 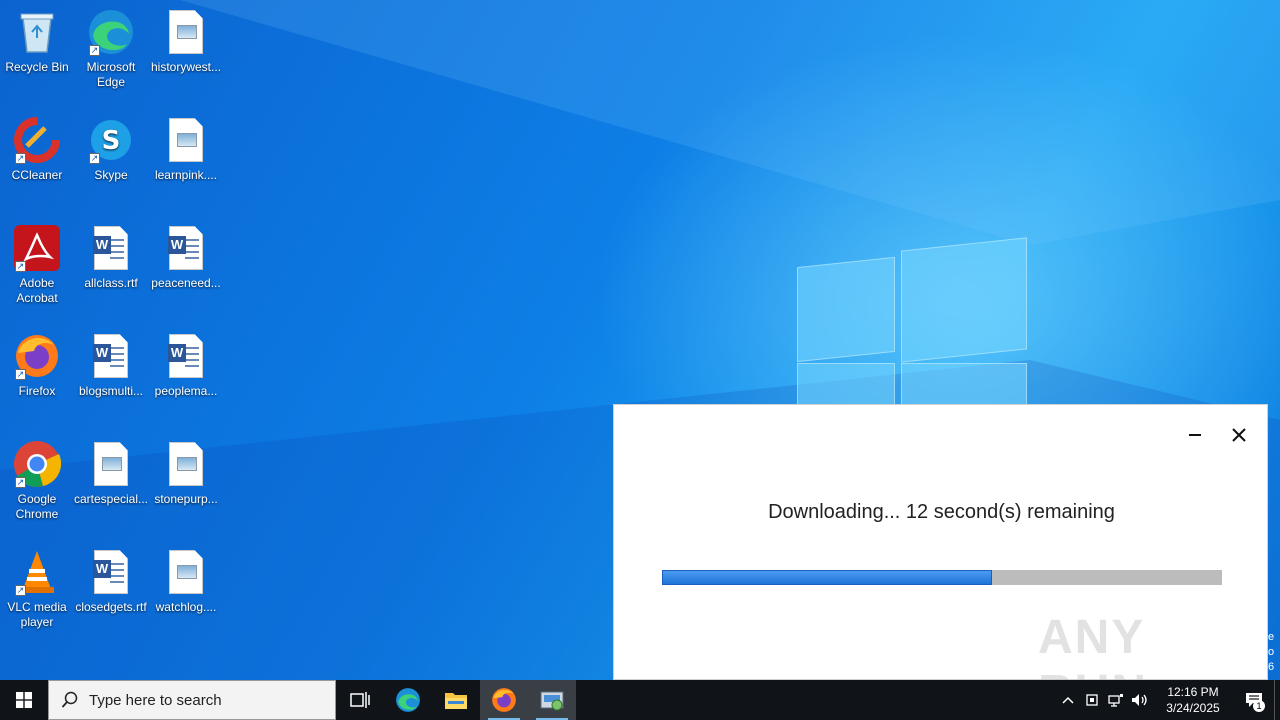 I want to click on show-desktop-button, so click(x=1277, y=700).